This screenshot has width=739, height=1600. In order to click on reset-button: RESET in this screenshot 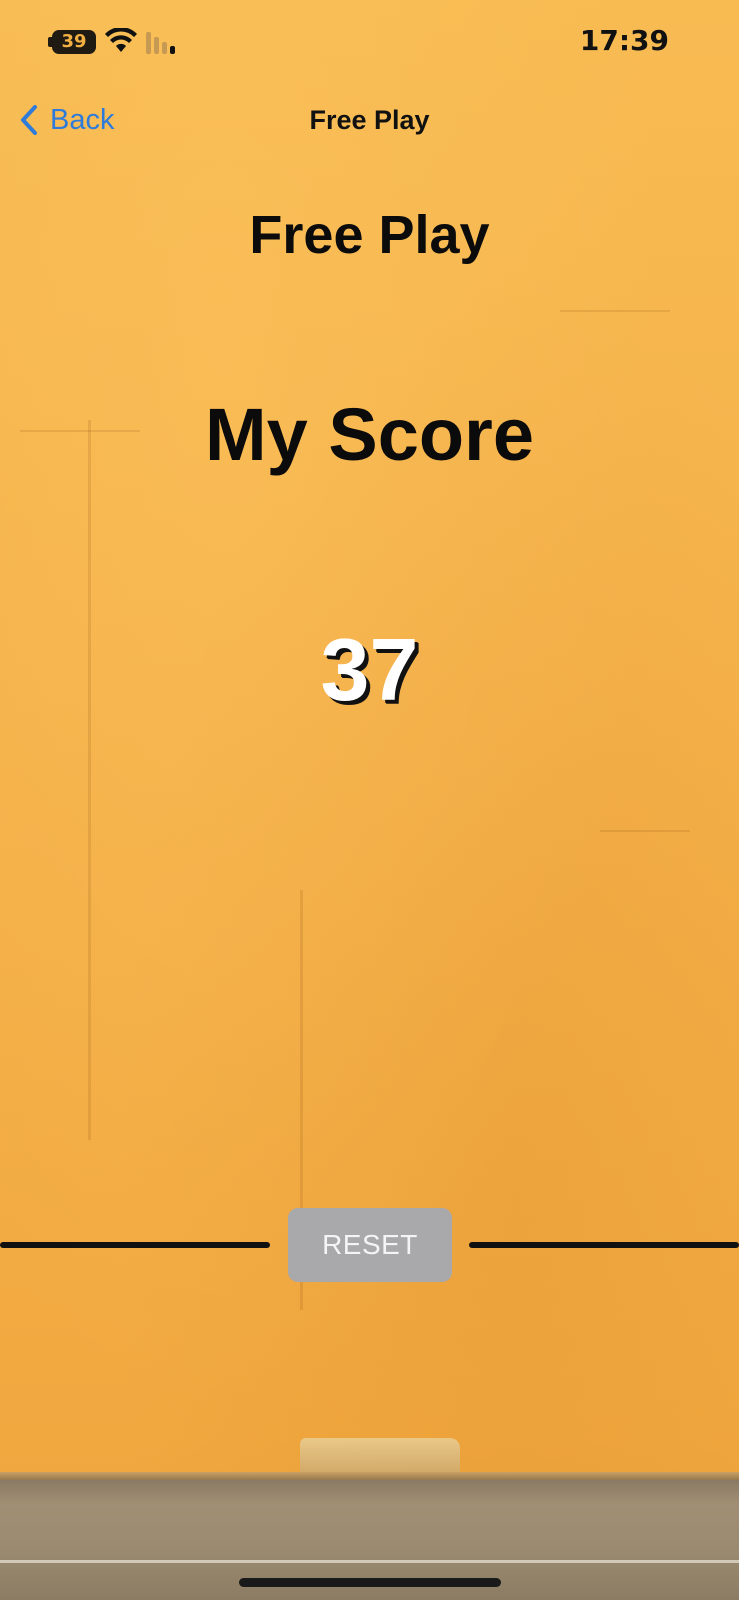, I will do `click(370, 1245)`.